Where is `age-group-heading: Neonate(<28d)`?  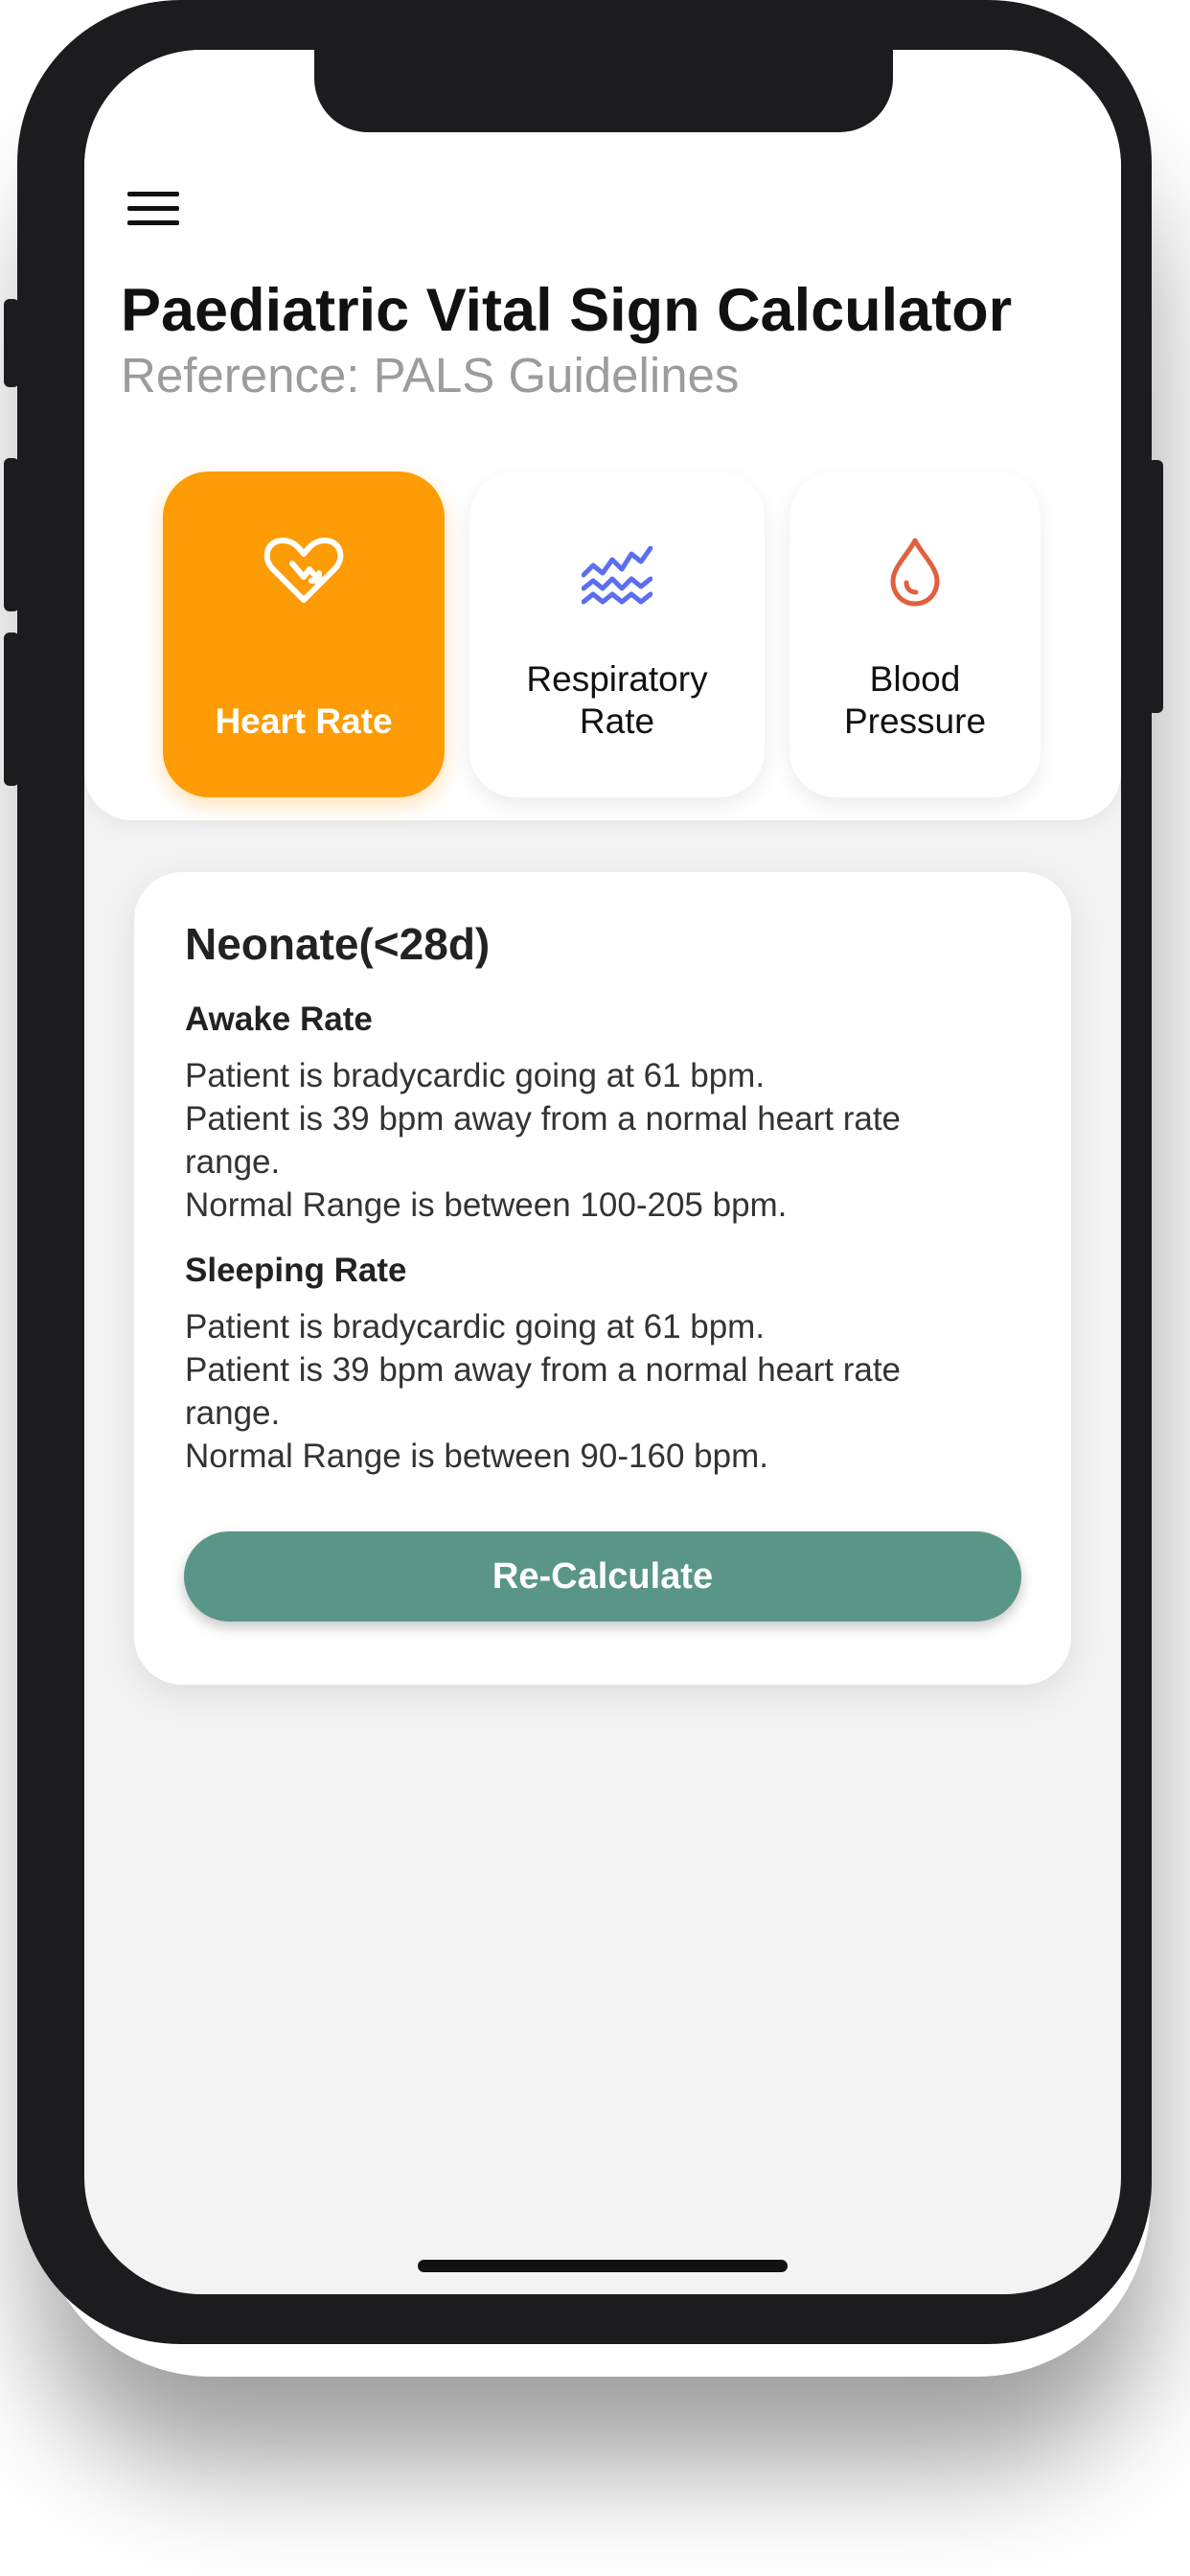 age-group-heading: Neonate(<28d) is located at coordinates (338, 944).